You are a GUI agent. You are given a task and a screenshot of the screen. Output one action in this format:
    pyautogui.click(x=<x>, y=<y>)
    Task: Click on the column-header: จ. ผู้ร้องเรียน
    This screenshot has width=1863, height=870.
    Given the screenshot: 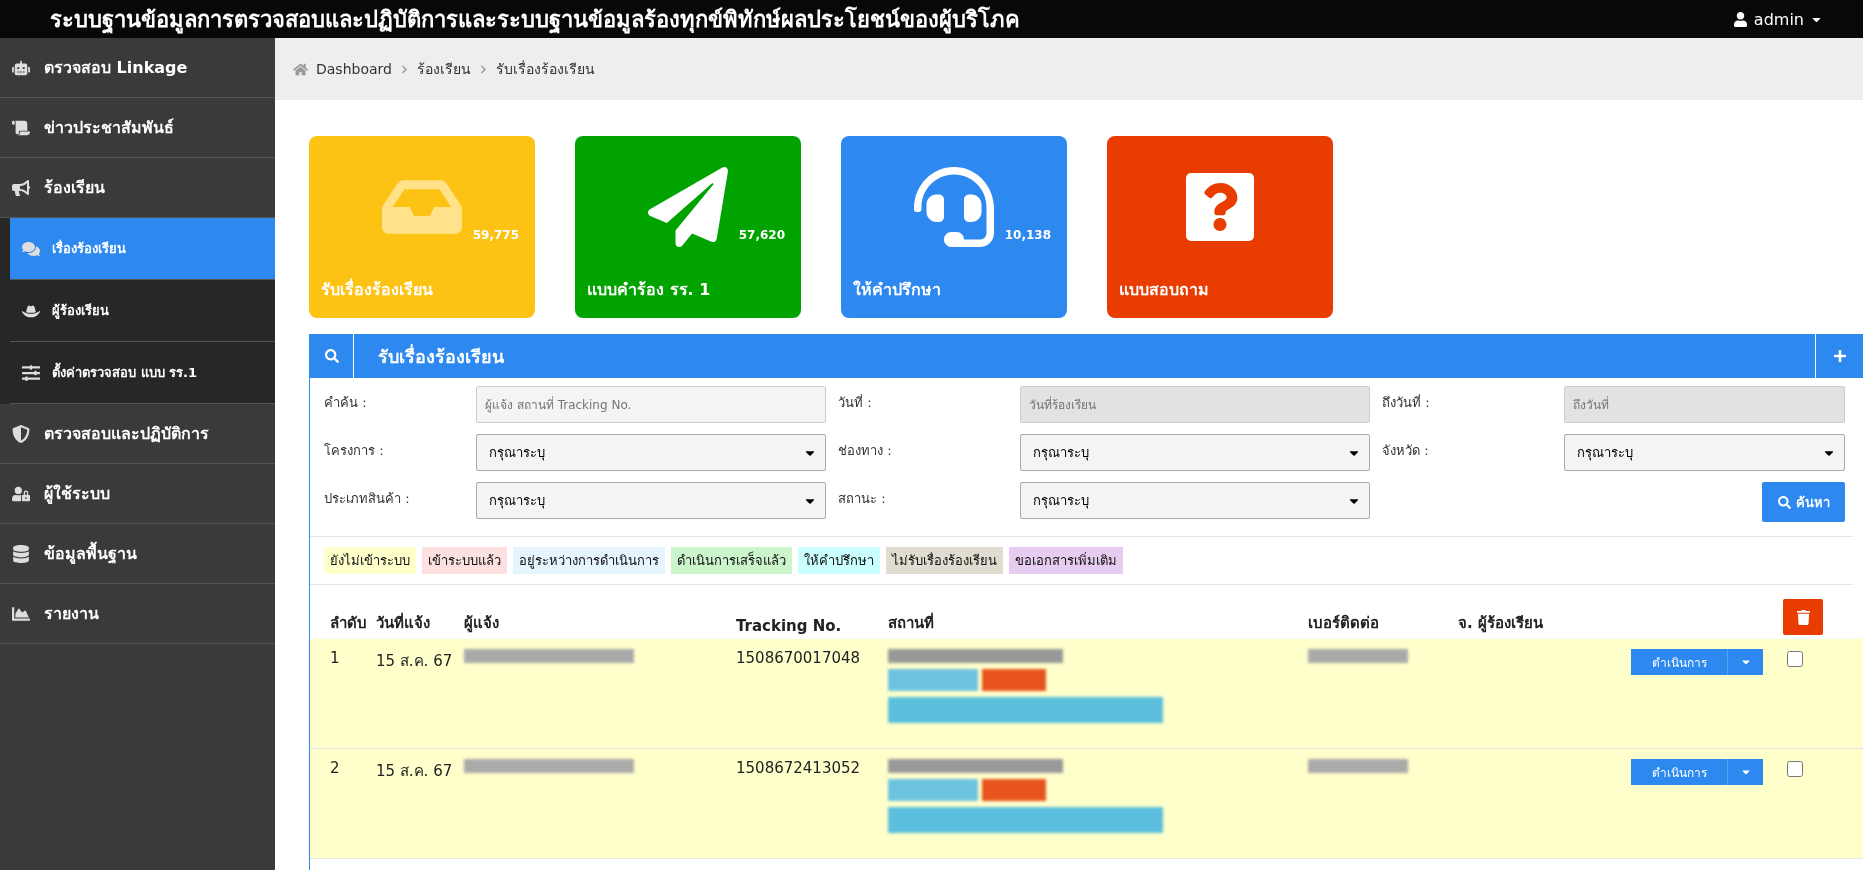 What is the action you would take?
    pyautogui.click(x=1501, y=624)
    